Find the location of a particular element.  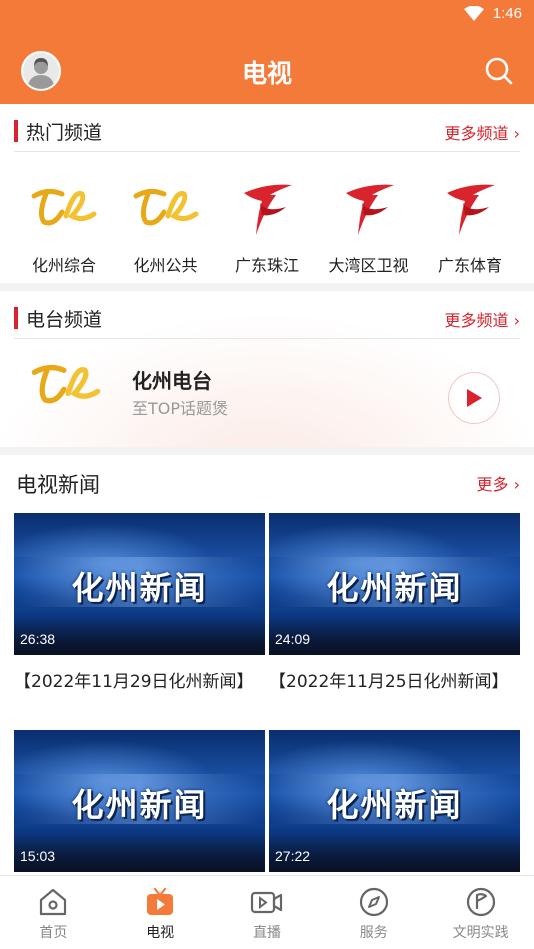

news-item: 化州新闻 26:38 【2022年11月29日化州新闻】 is located at coordinates (139, 621).